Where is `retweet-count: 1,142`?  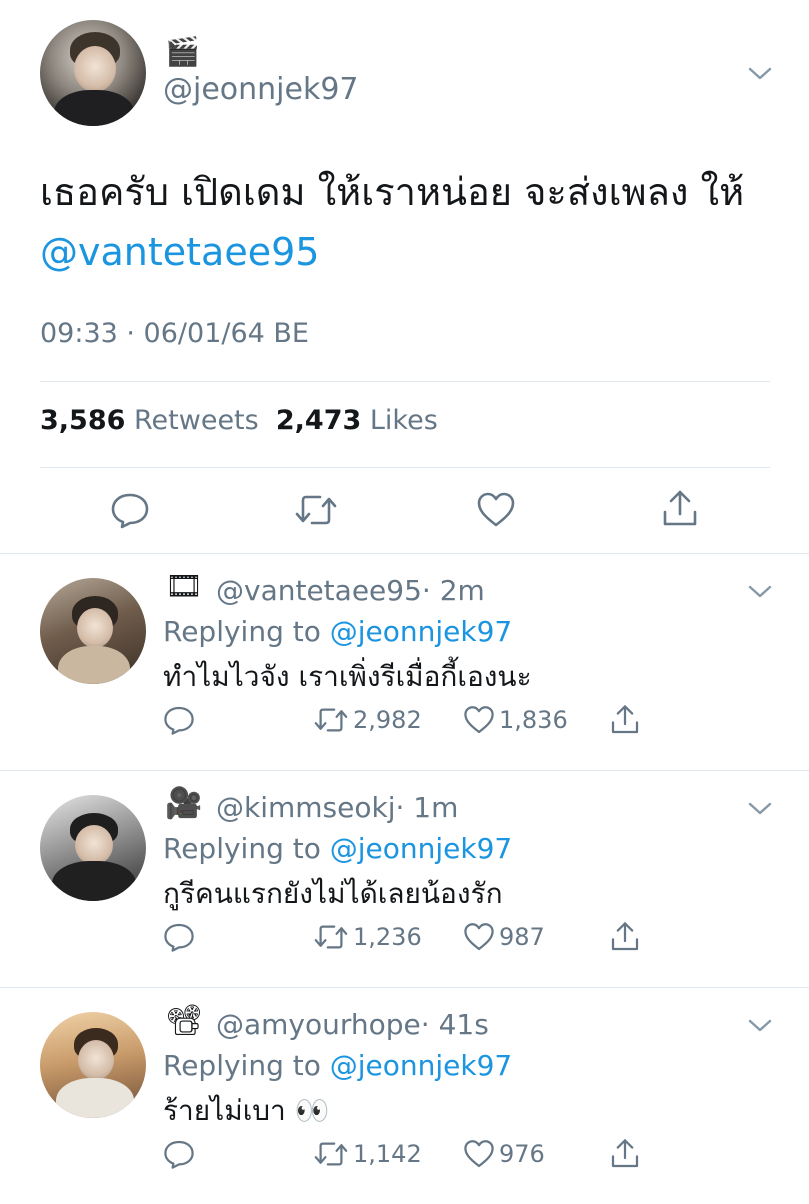 retweet-count: 1,142 is located at coordinates (387, 1154).